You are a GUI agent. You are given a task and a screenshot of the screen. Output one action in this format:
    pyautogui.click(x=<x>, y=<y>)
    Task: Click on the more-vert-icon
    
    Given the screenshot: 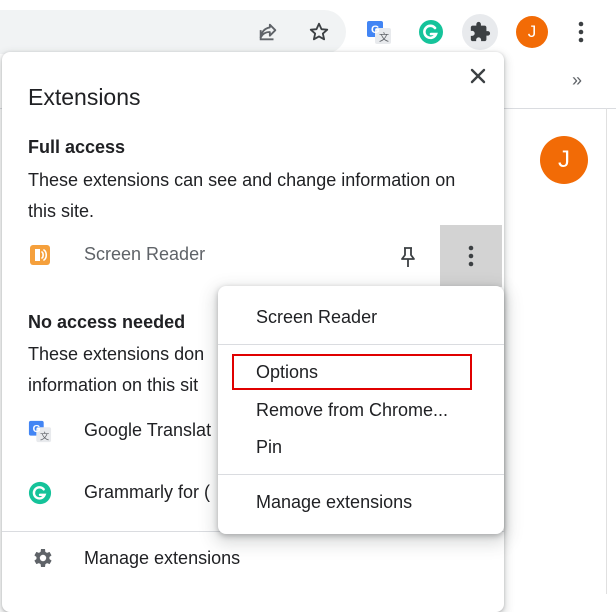 What is the action you would take?
    pyautogui.click(x=471, y=256)
    